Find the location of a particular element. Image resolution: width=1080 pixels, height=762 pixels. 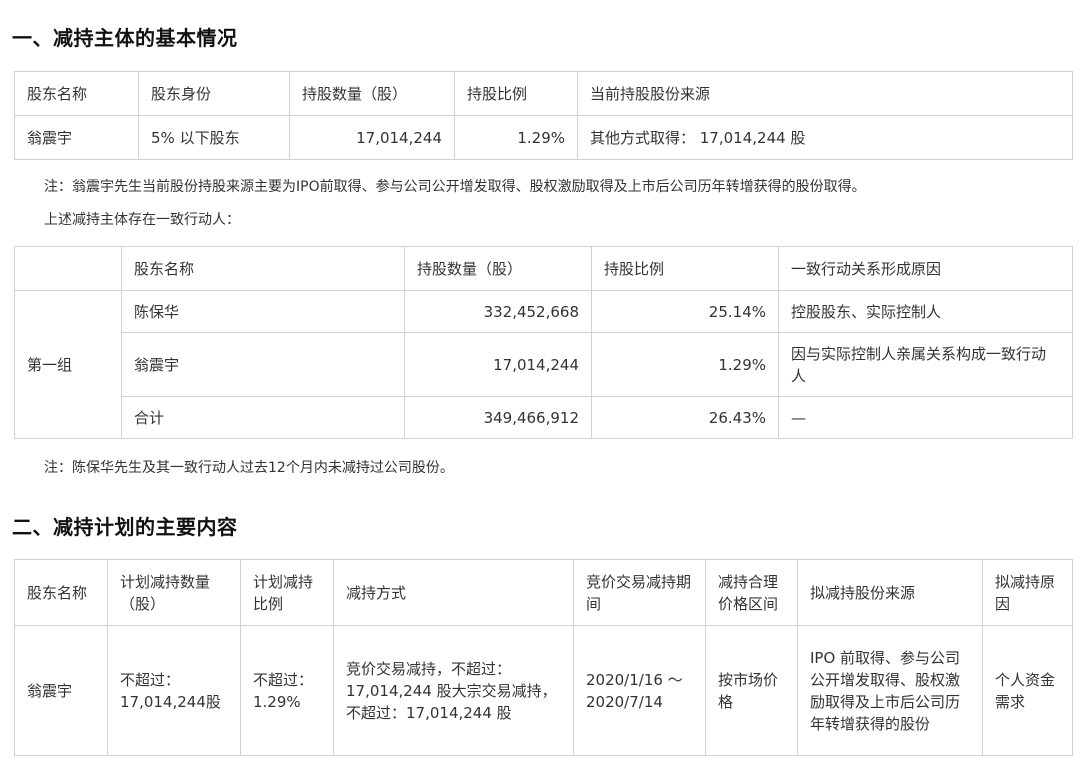

cell-reason: 个人资金需求 is located at coordinates (1027, 690).